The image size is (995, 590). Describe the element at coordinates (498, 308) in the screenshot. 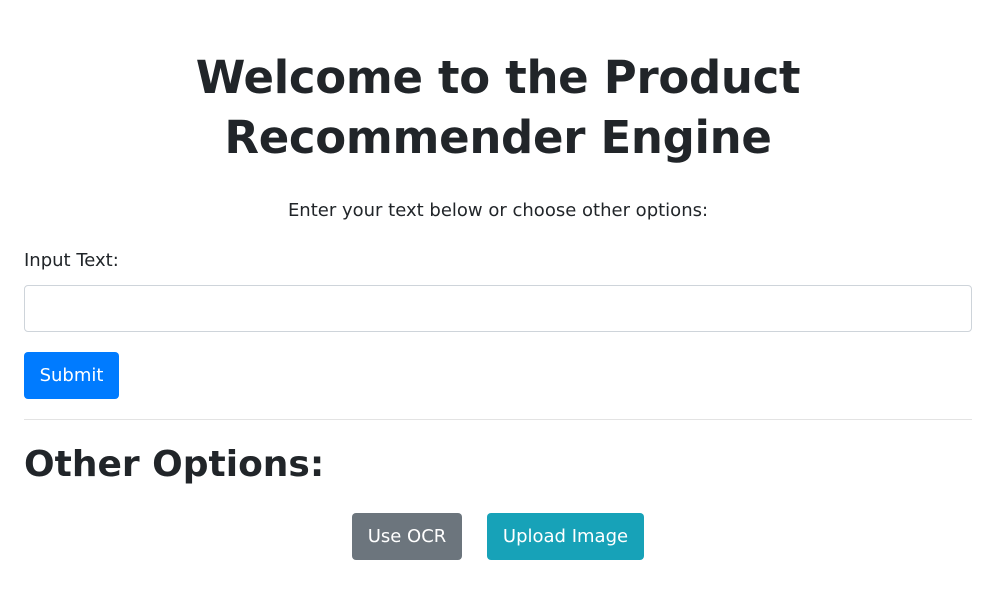

I see `input-text-field` at that location.